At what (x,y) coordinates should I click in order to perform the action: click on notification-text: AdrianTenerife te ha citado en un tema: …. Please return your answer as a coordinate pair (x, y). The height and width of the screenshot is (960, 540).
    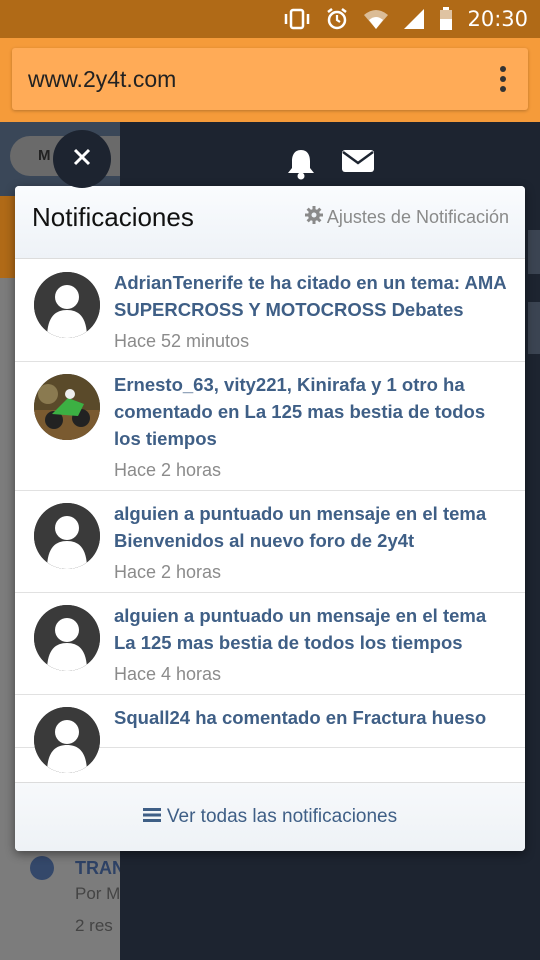
    Looking at the image, I should click on (311, 296).